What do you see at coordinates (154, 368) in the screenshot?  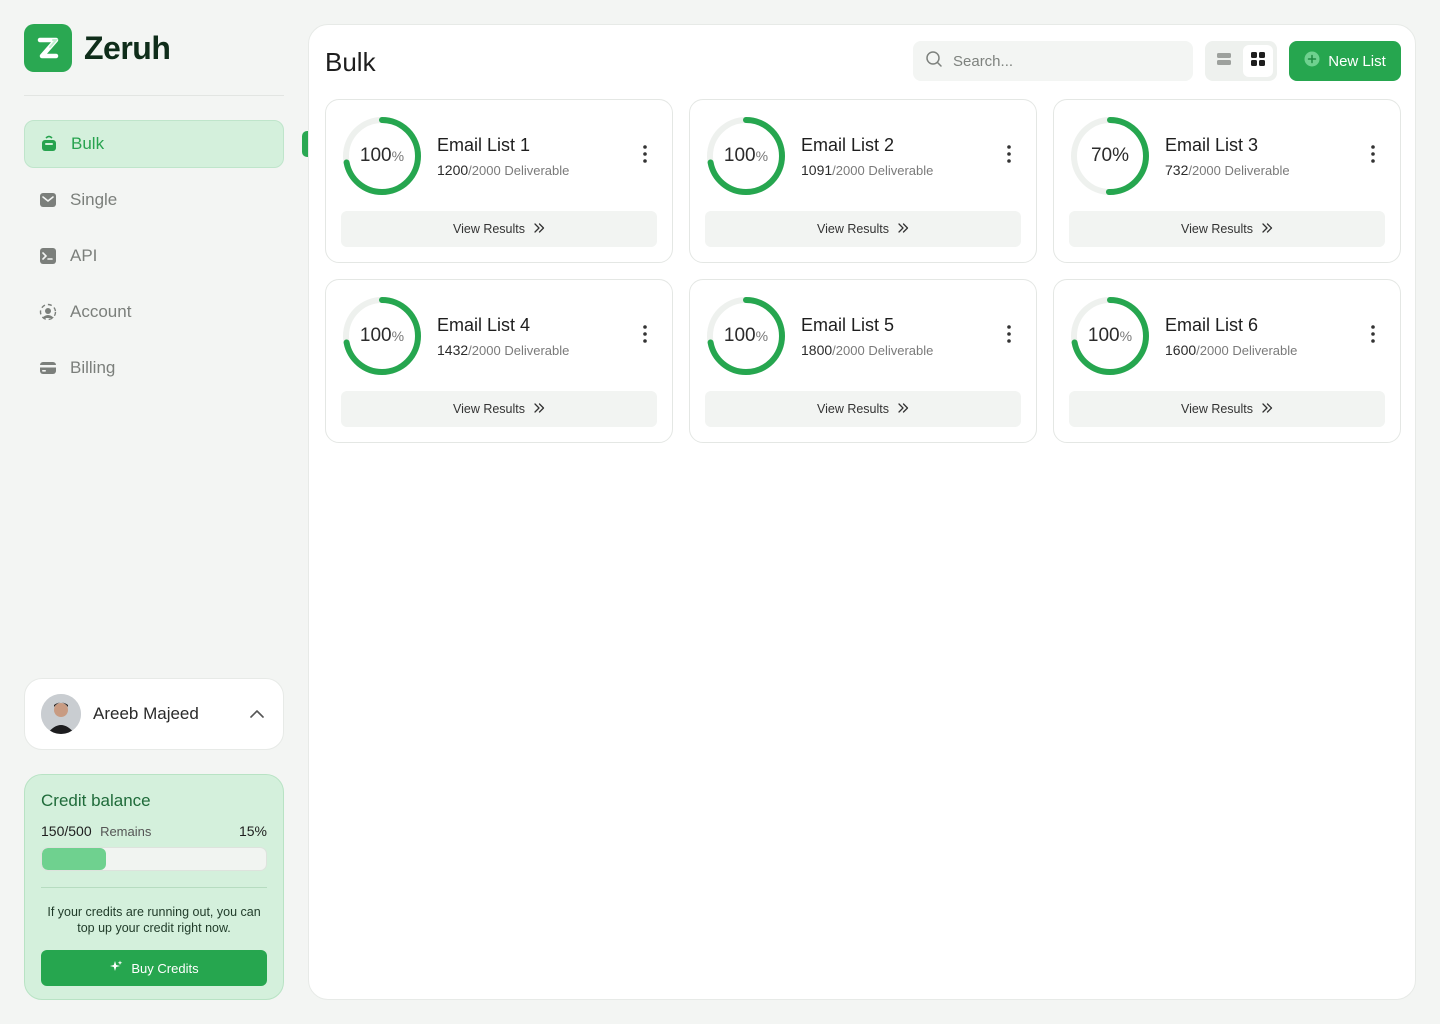 I see `sidebar-item-billing: Billing` at bounding box center [154, 368].